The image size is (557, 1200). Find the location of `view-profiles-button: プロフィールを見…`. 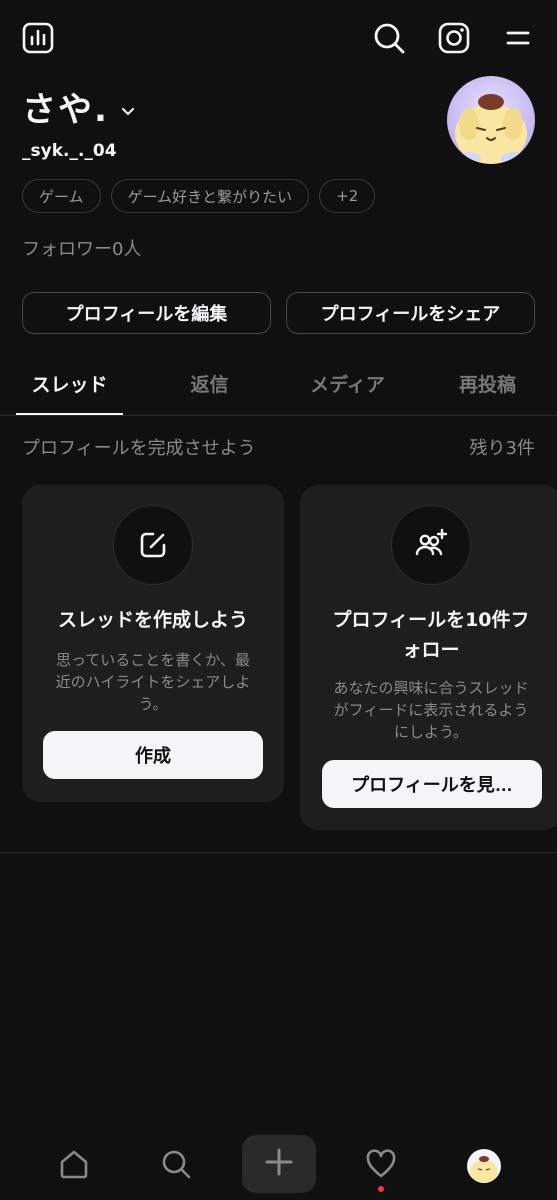

view-profiles-button: プロフィールを見… is located at coordinates (432, 784).